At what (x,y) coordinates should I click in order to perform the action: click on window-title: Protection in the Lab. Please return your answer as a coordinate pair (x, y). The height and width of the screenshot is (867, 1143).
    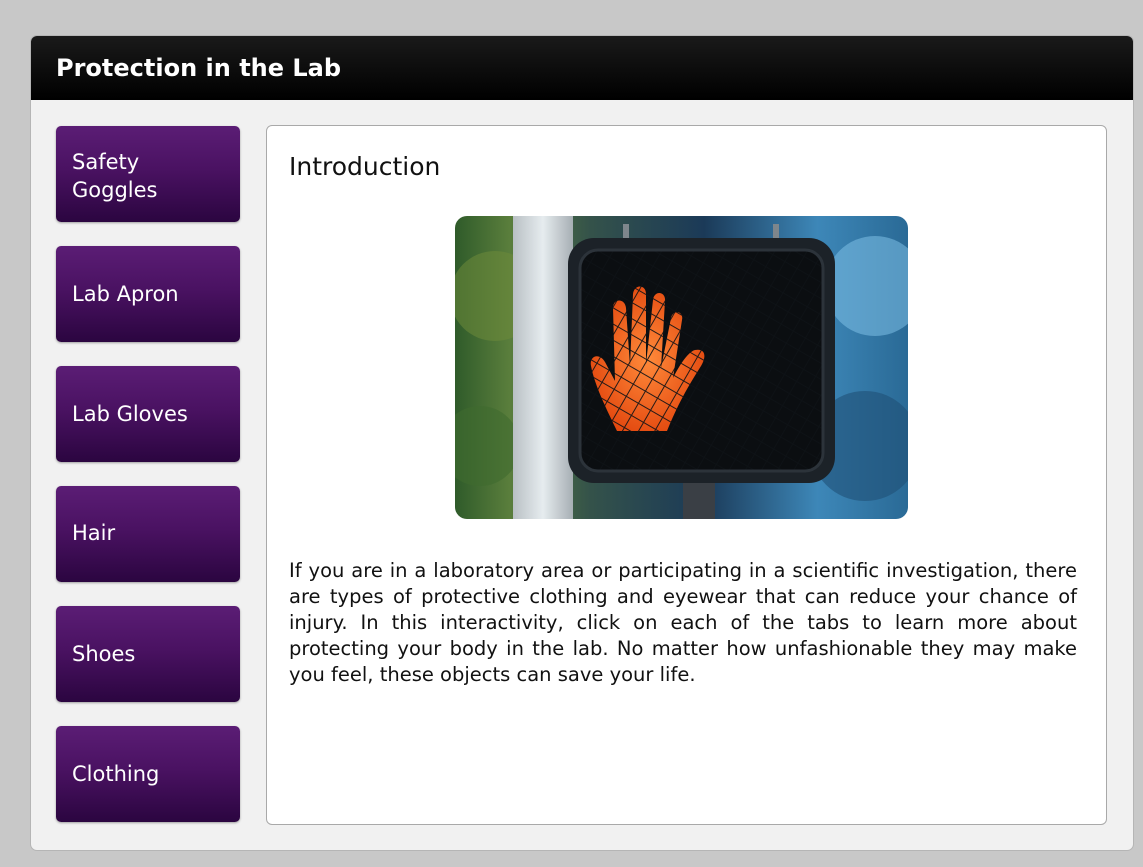
    Looking at the image, I should click on (582, 68).